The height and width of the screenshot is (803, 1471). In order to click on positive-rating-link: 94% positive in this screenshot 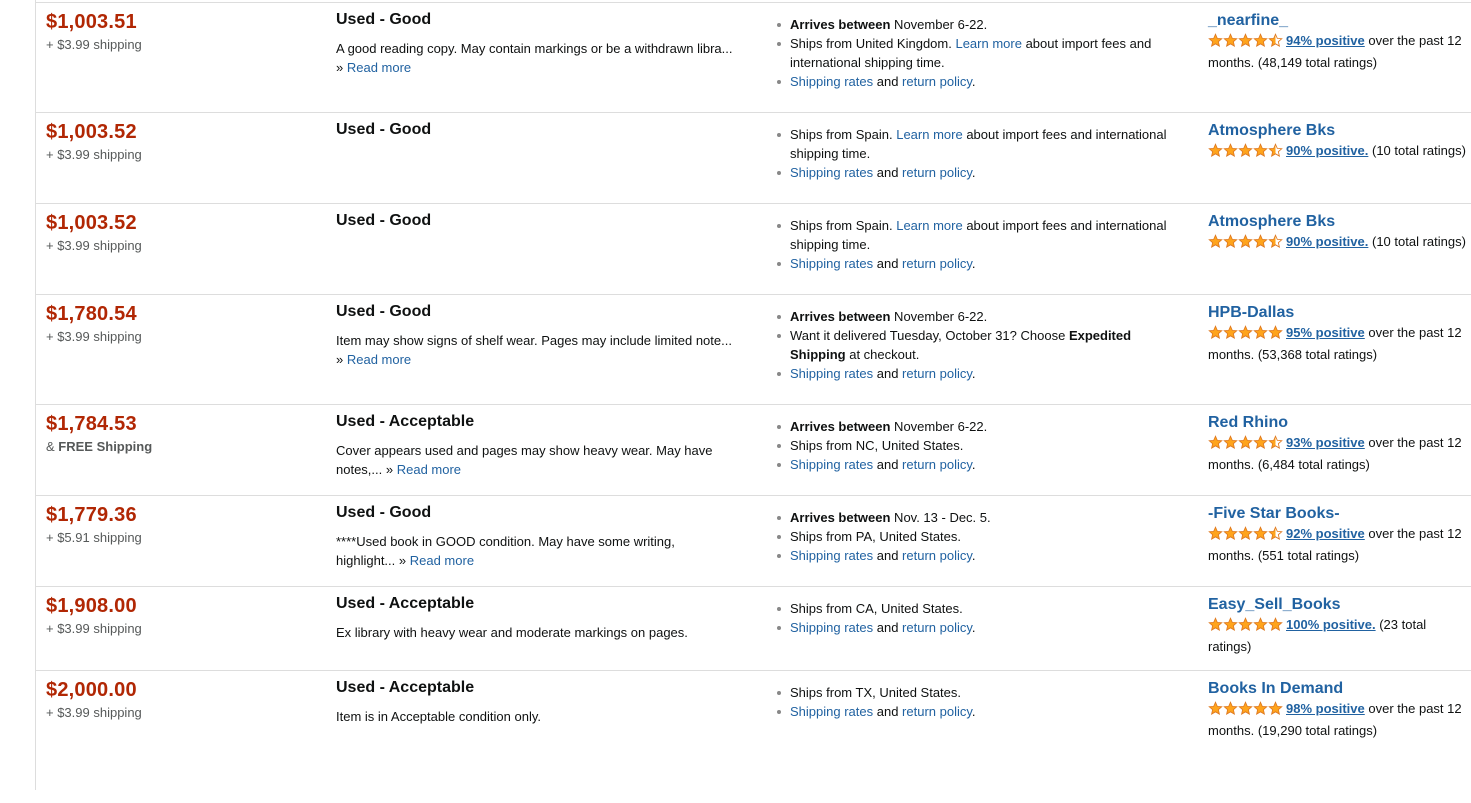, I will do `click(1325, 40)`.